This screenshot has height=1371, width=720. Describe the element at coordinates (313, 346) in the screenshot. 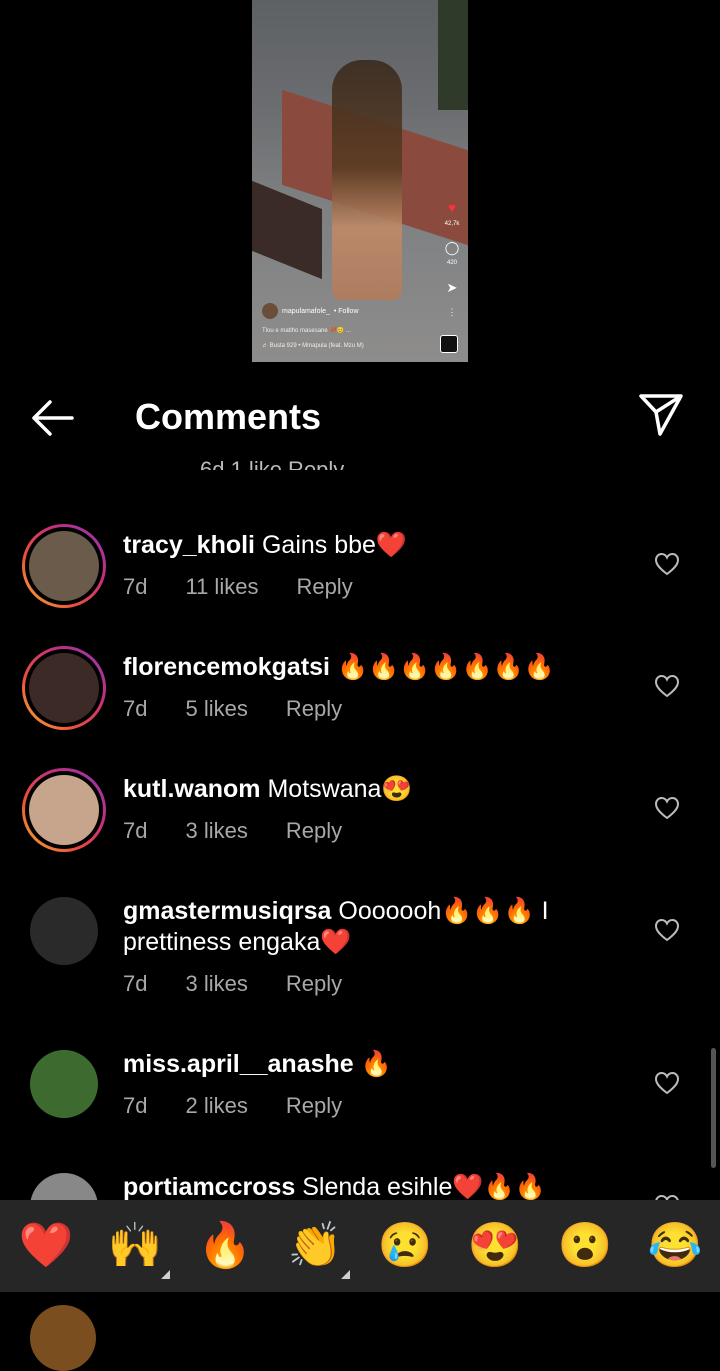

I see `video-music: ♬ Busta 929 • Mmapula (feat. Mzu M)` at that location.